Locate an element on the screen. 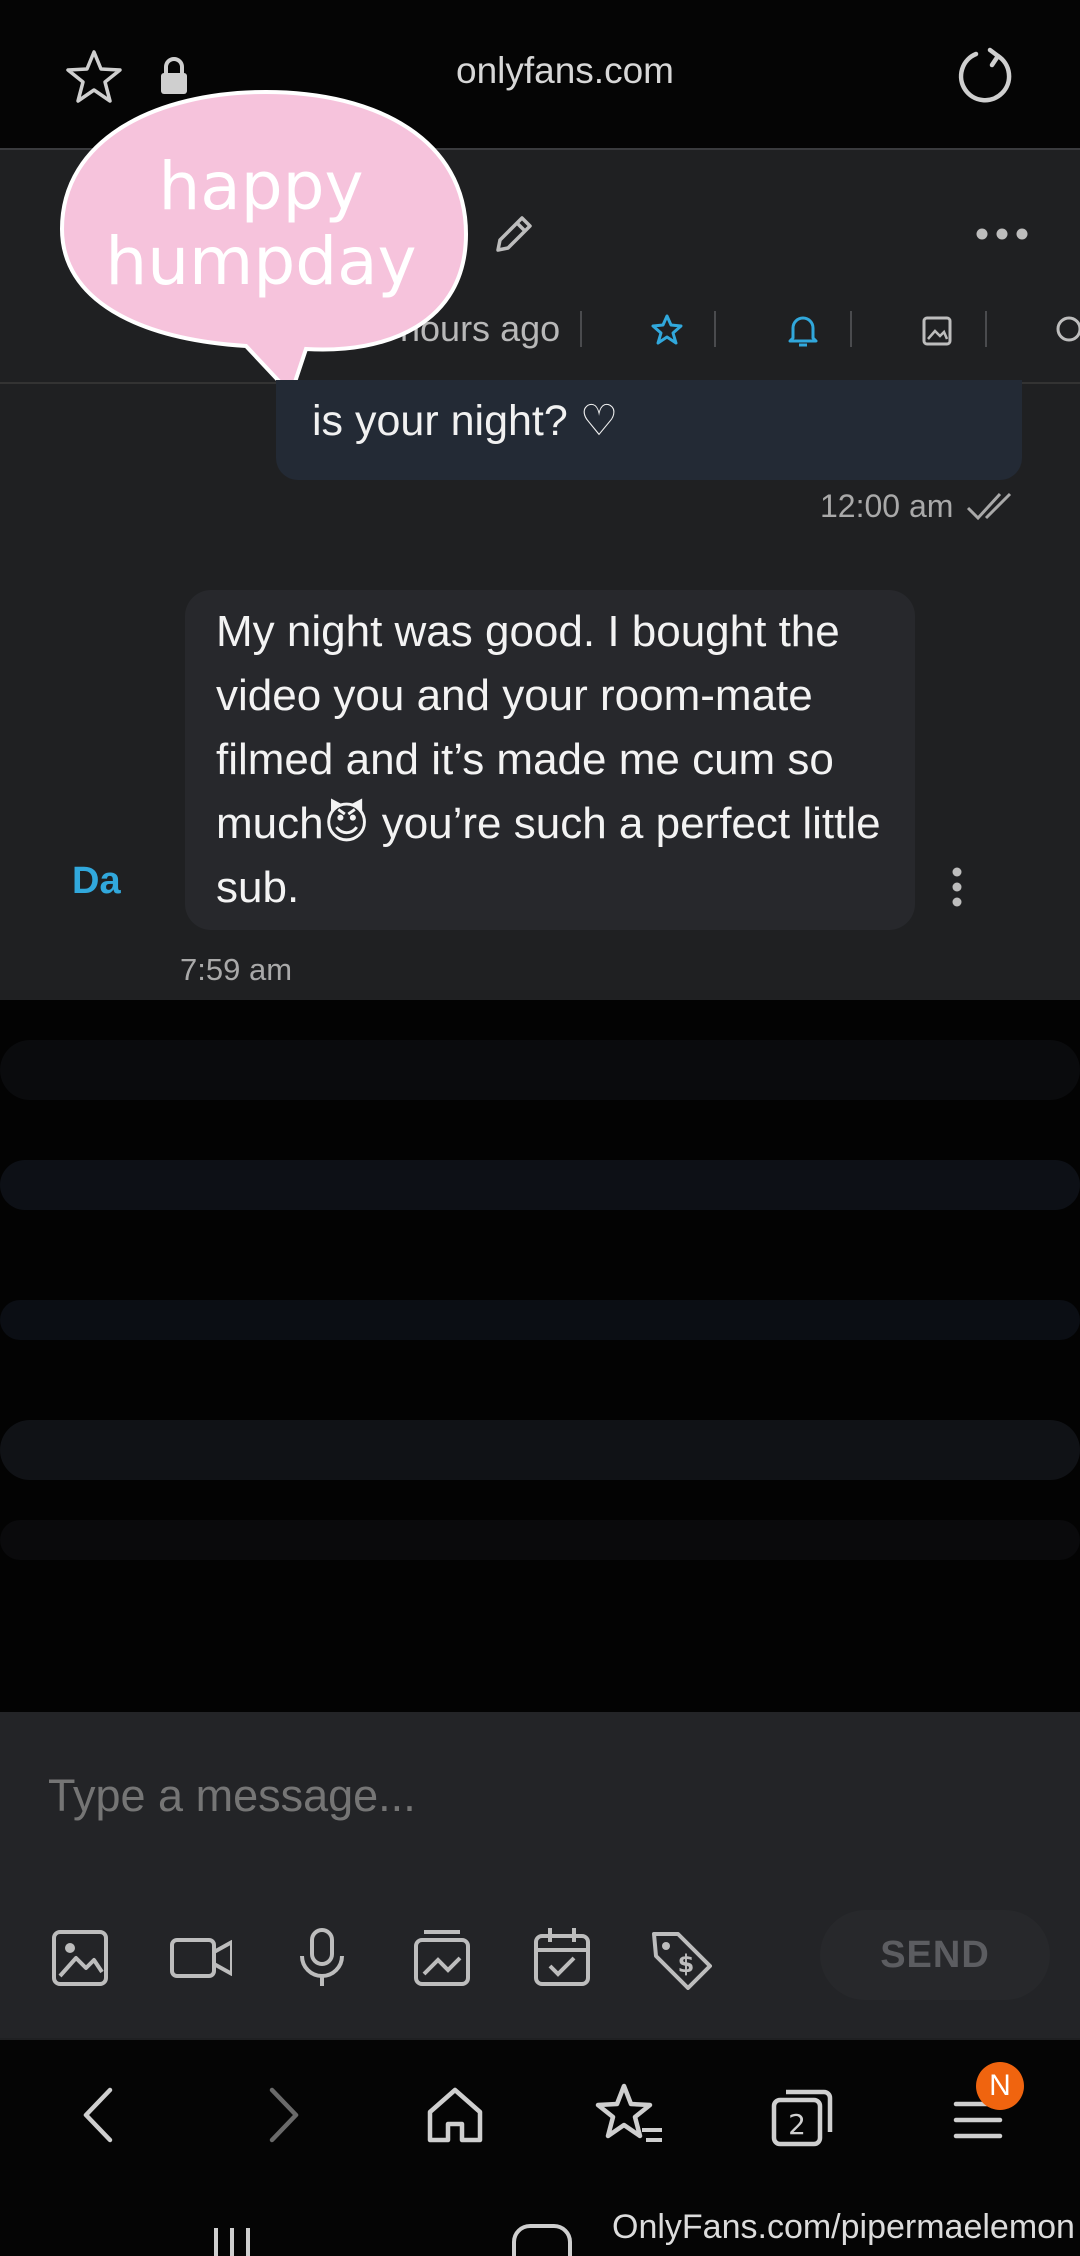  bookmarks-star-icon is located at coordinates (629, 2115).